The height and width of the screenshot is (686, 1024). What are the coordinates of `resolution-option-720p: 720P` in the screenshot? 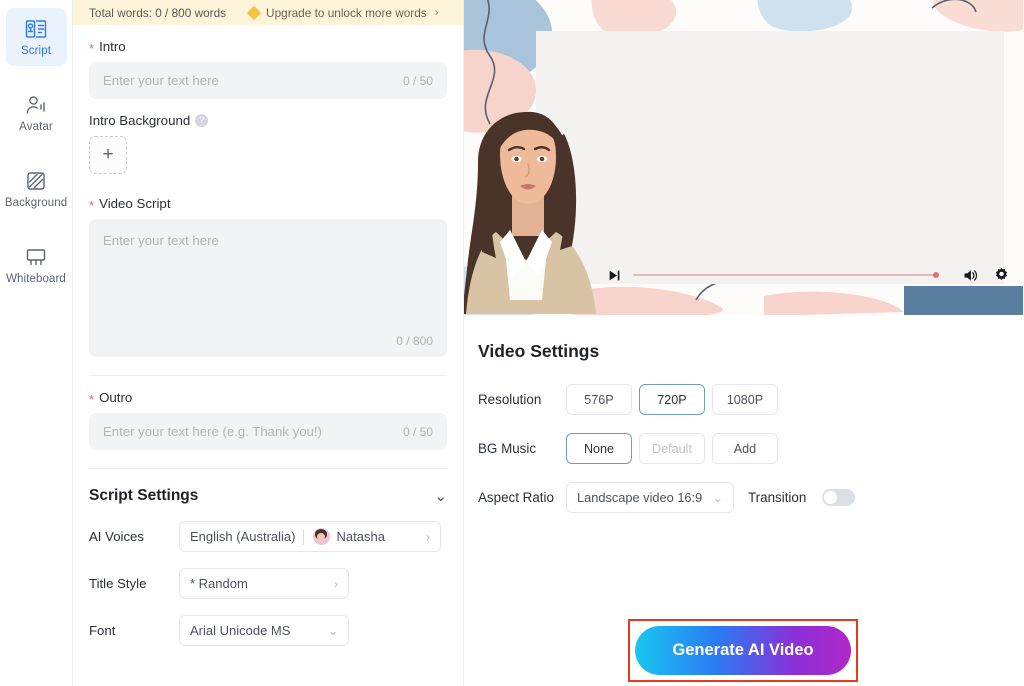 It's located at (672, 399).